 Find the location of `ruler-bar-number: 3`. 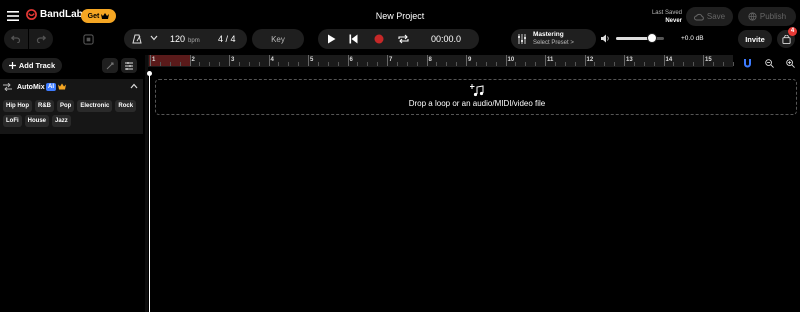

ruler-bar-number: 3 is located at coordinates (233, 60).